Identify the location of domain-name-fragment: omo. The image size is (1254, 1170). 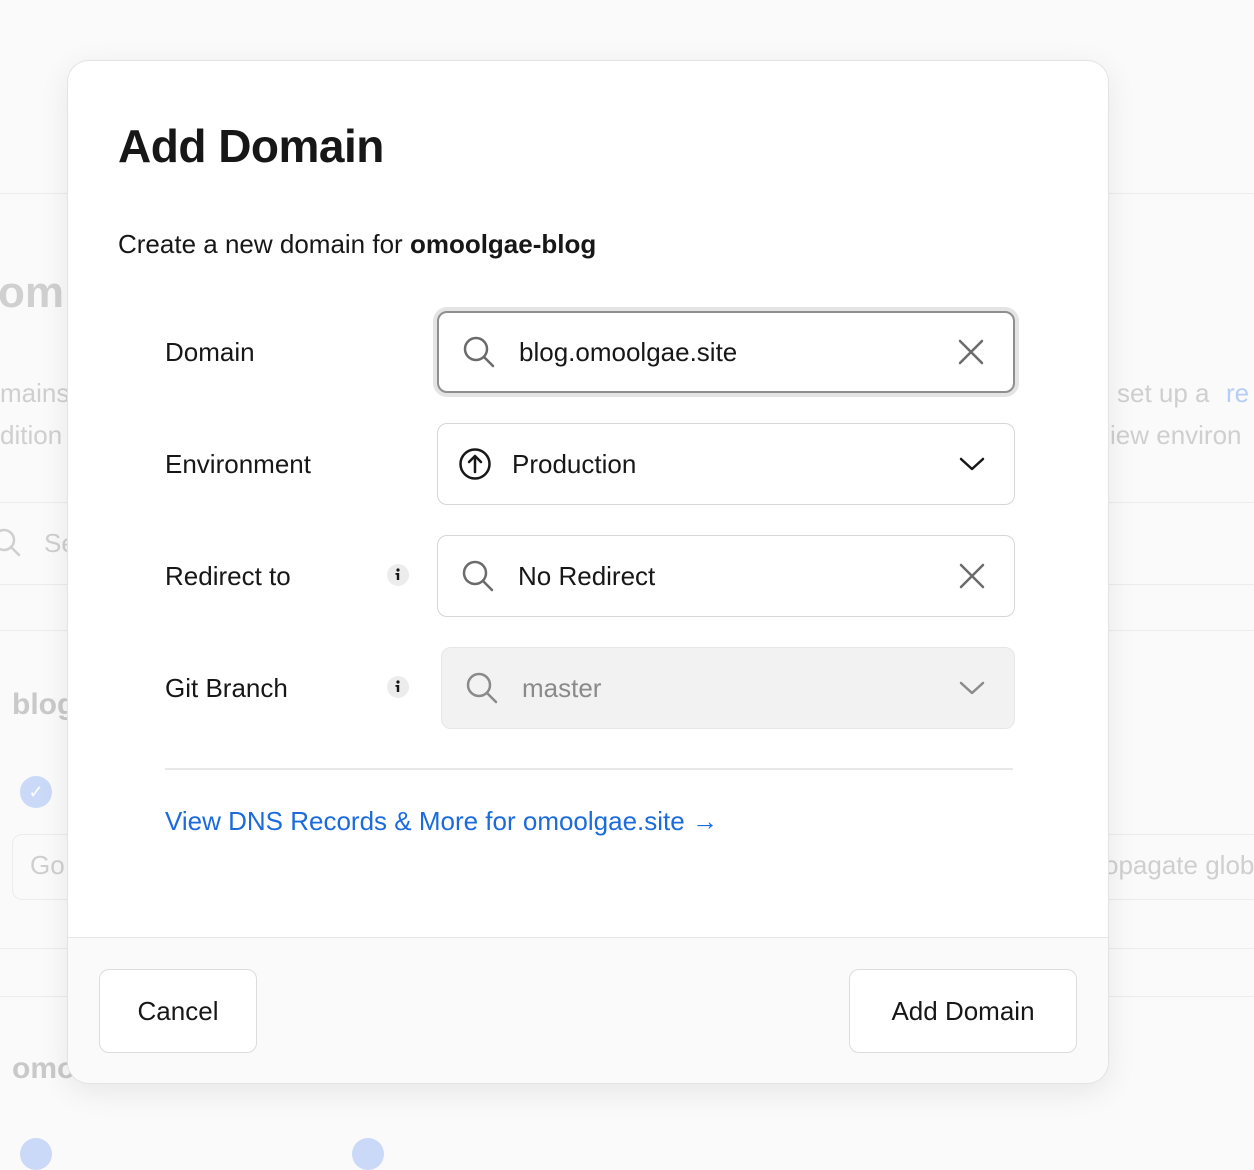
(43, 1069).